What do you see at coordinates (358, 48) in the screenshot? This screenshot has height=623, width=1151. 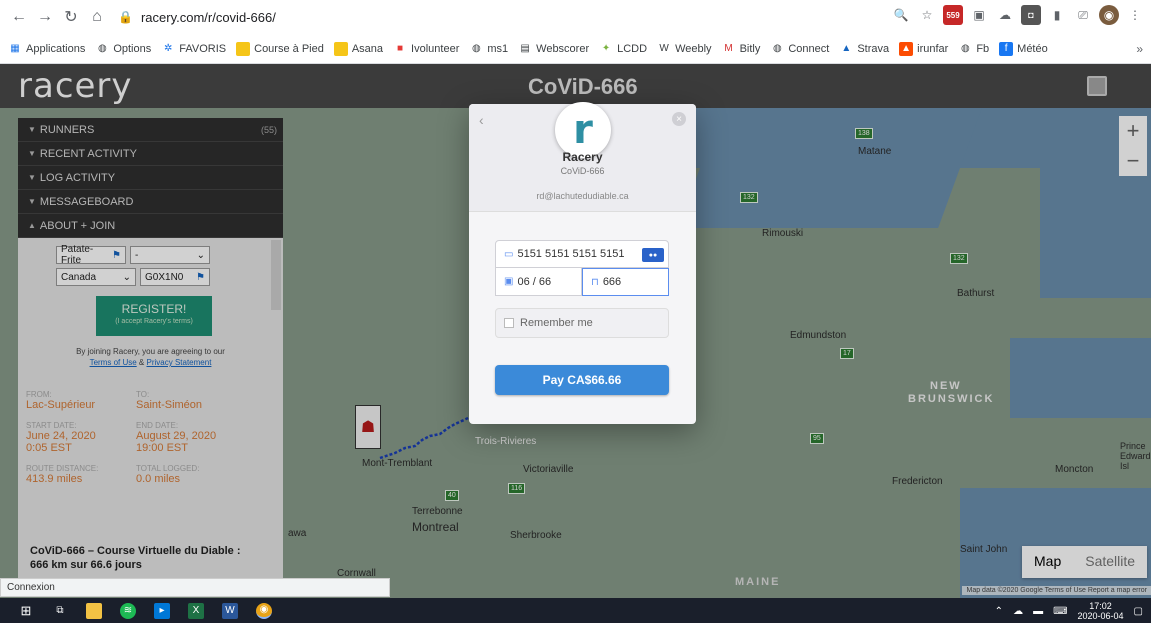 I see `bookmark-asana: Asana` at bounding box center [358, 48].